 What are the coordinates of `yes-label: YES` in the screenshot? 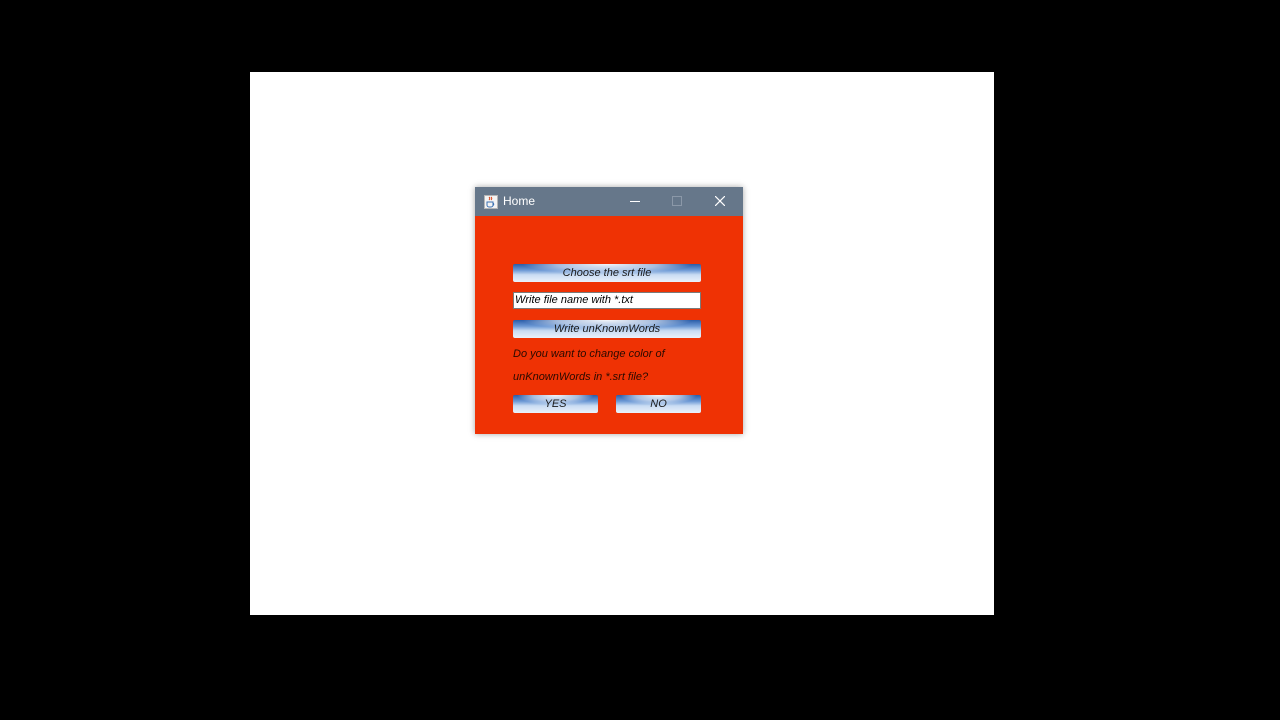 It's located at (555, 404).